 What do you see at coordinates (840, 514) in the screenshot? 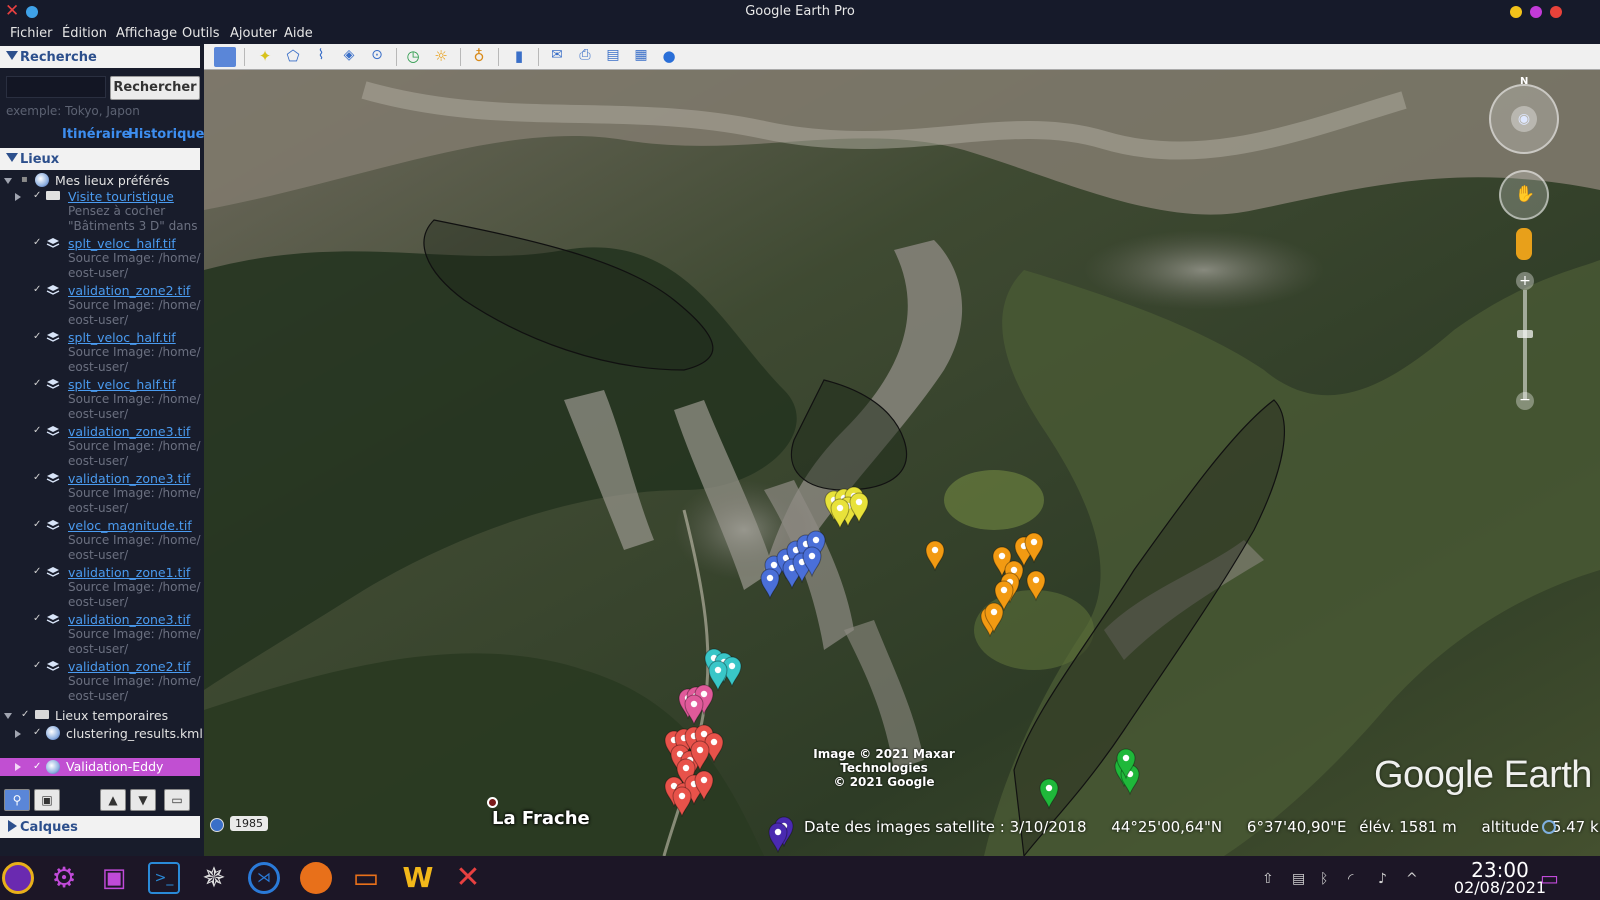
I see `placemark-pin-yellow` at bounding box center [840, 514].